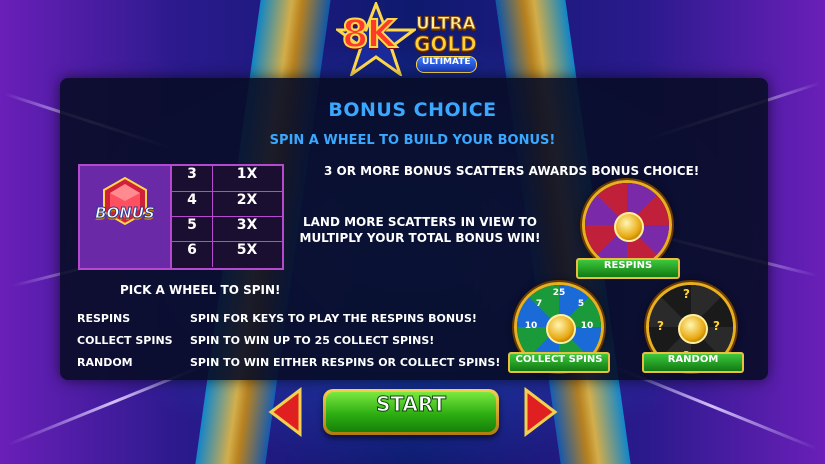 The width and height of the screenshot is (825, 464). What do you see at coordinates (420, 238) in the screenshot?
I see `multiply-text-line2: MULTIPLY YOUR TOTAL BONUS WIN!` at bounding box center [420, 238].